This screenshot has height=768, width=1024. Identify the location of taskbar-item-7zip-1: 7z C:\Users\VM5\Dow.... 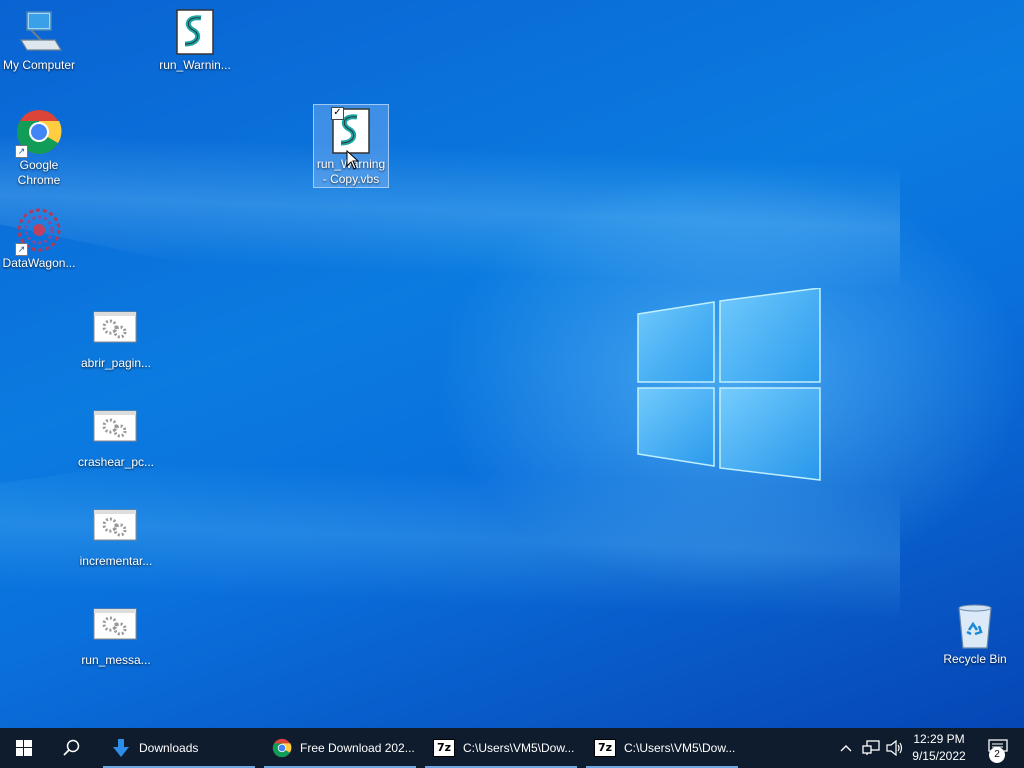
(501, 748).